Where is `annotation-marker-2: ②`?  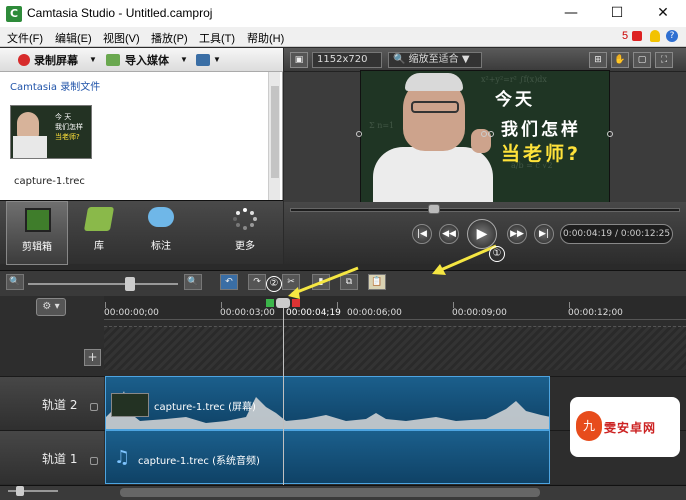 annotation-marker-2: ② is located at coordinates (274, 284).